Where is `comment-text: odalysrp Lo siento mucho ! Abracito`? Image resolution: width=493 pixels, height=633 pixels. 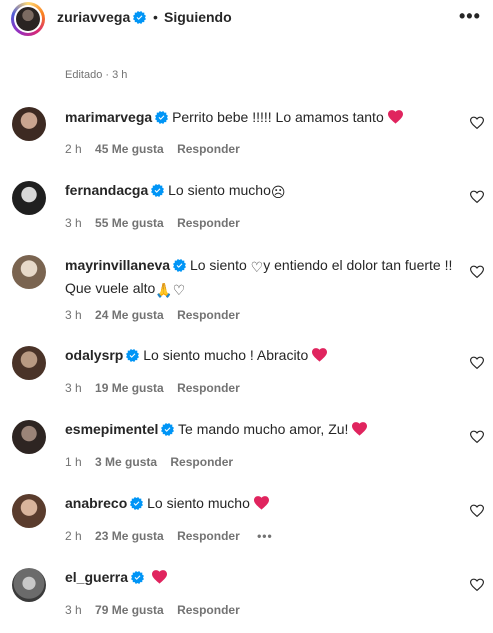
comment-text: odalysrp Lo siento mucho ! Abracito is located at coordinates (262, 355).